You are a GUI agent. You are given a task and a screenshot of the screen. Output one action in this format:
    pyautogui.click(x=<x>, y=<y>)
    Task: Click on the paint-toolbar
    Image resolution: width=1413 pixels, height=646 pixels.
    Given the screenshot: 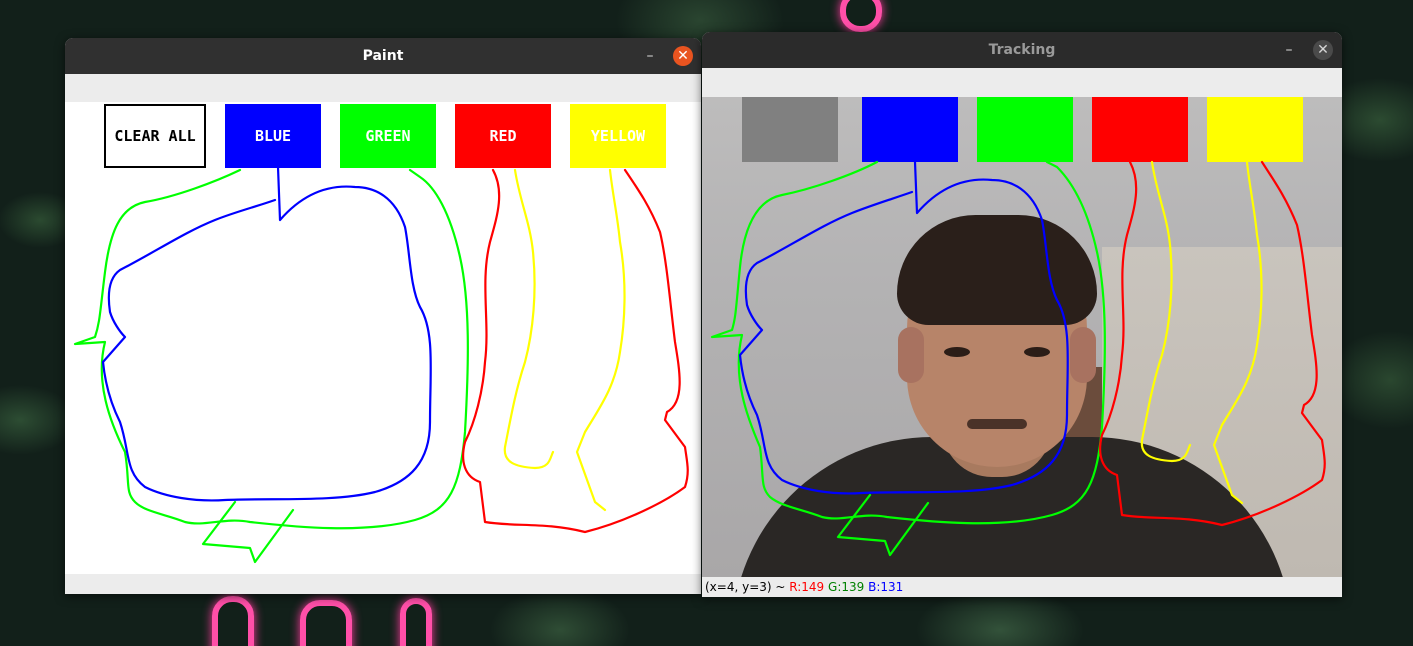 What is the action you would take?
    pyautogui.click(x=383, y=88)
    